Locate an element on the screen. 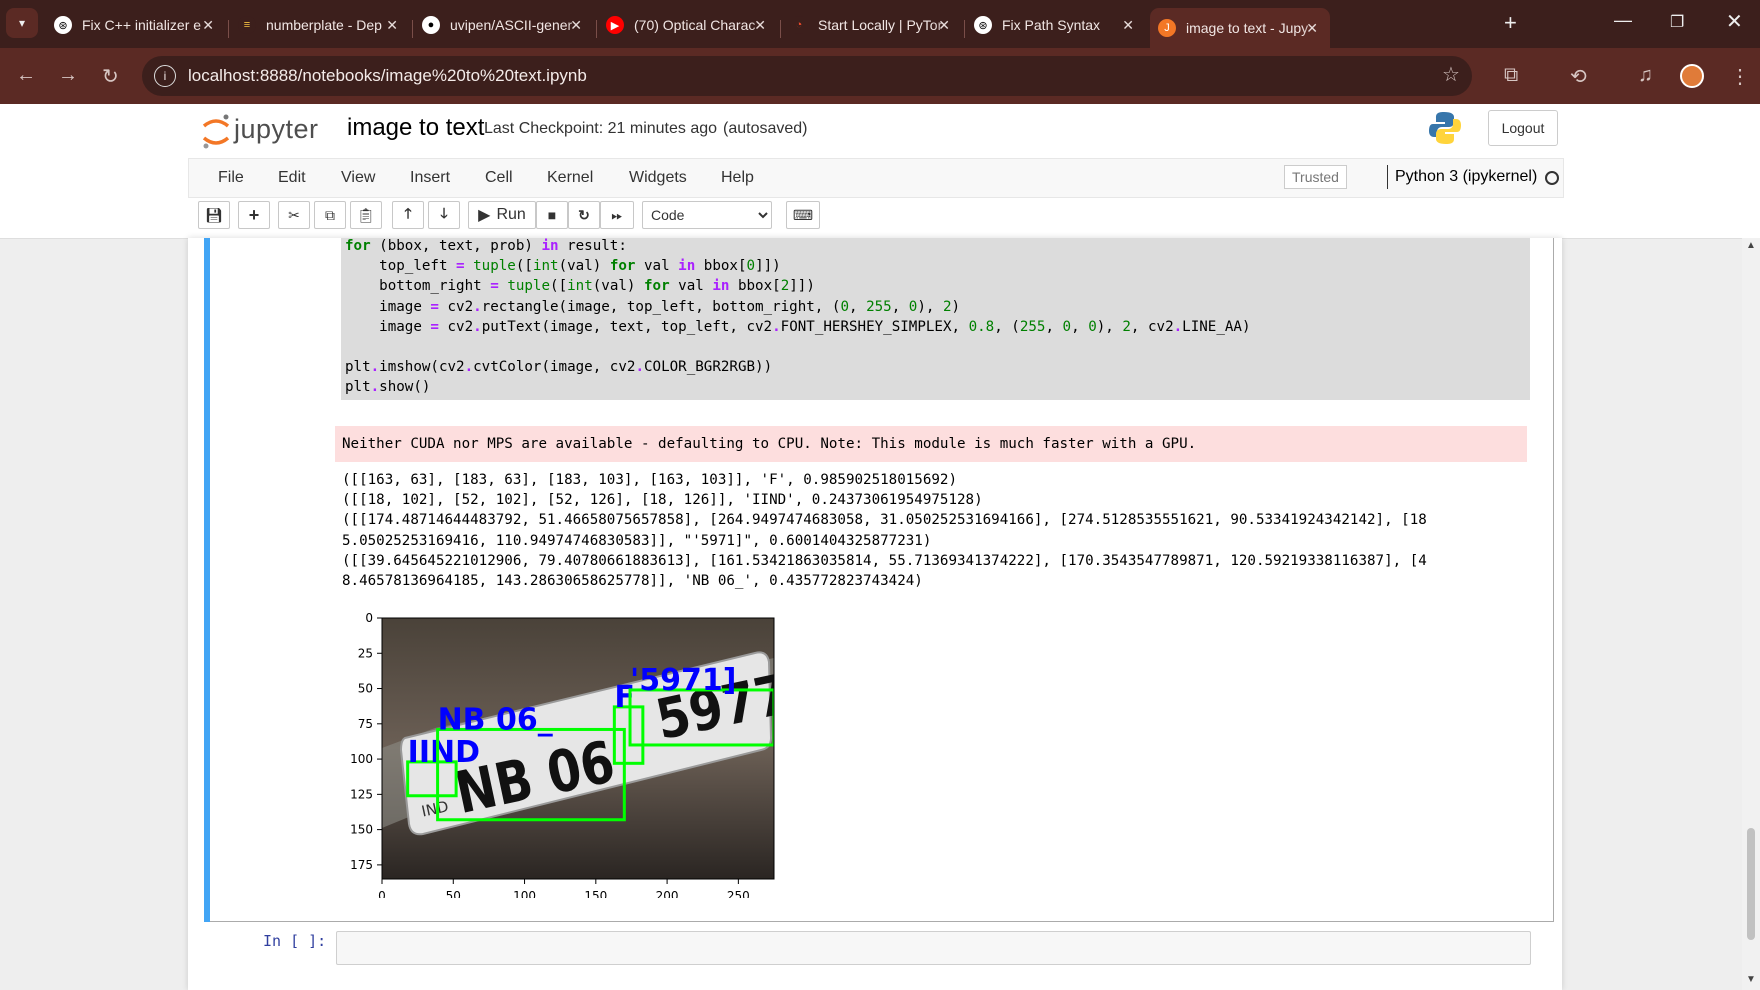 The height and width of the screenshot is (990, 1760). menu-insert: Insert is located at coordinates (430, 178).